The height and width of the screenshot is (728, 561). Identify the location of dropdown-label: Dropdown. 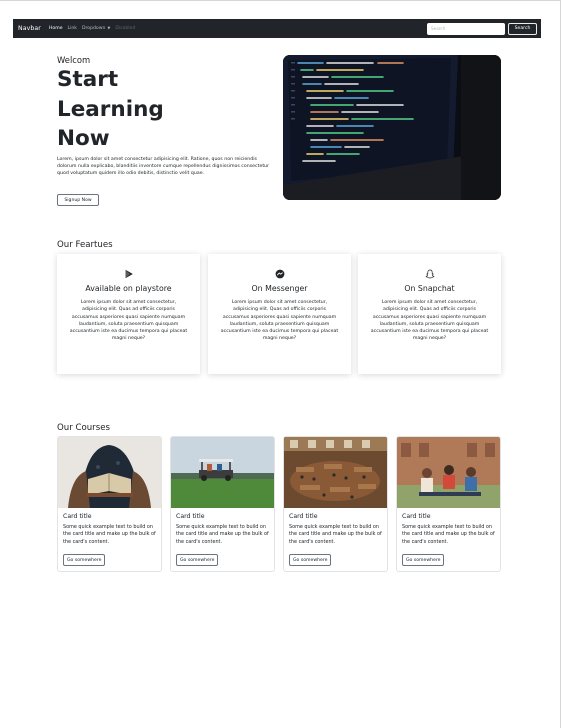
(93, 28).